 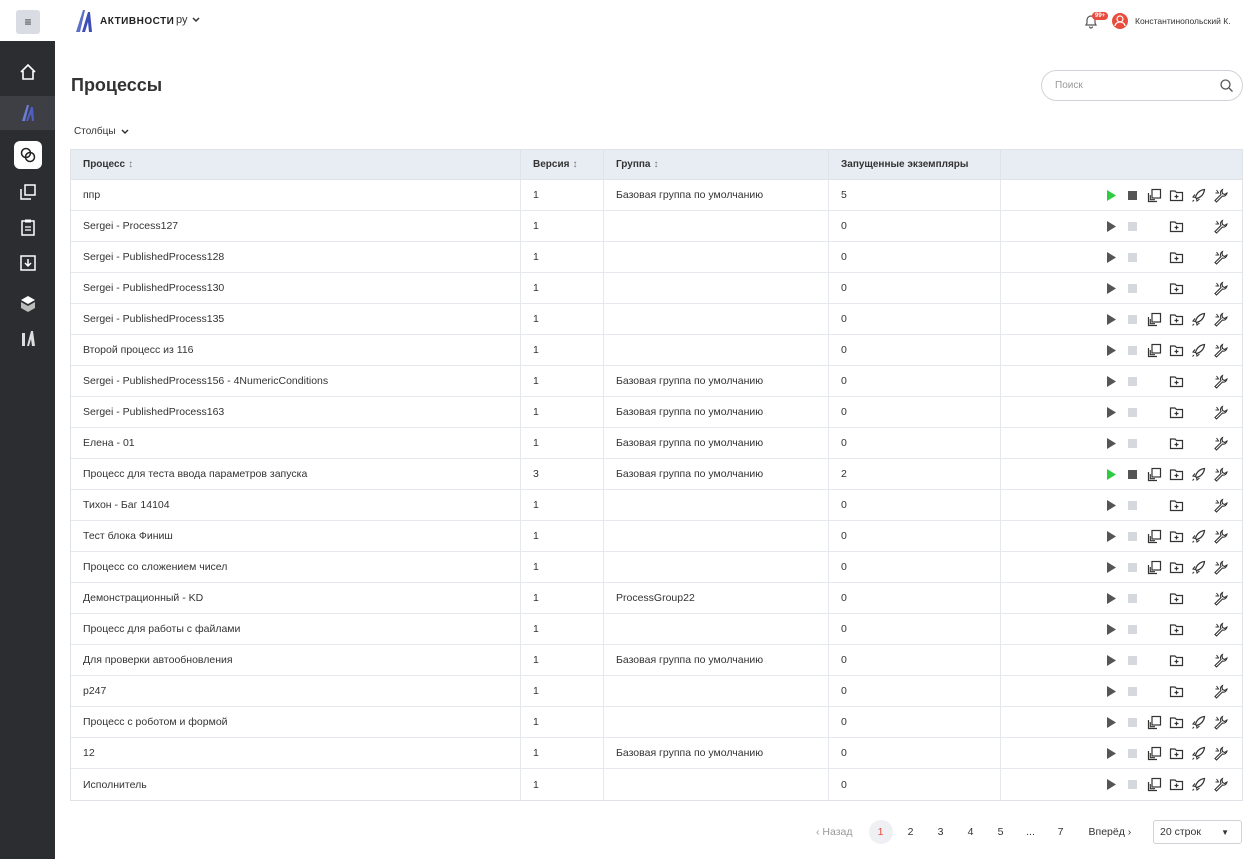 What do you see at coordinates (656, 226) in the screenshot?
I see `table-row: Sergei - Process127 1 0` at bounding box center [656, 226].